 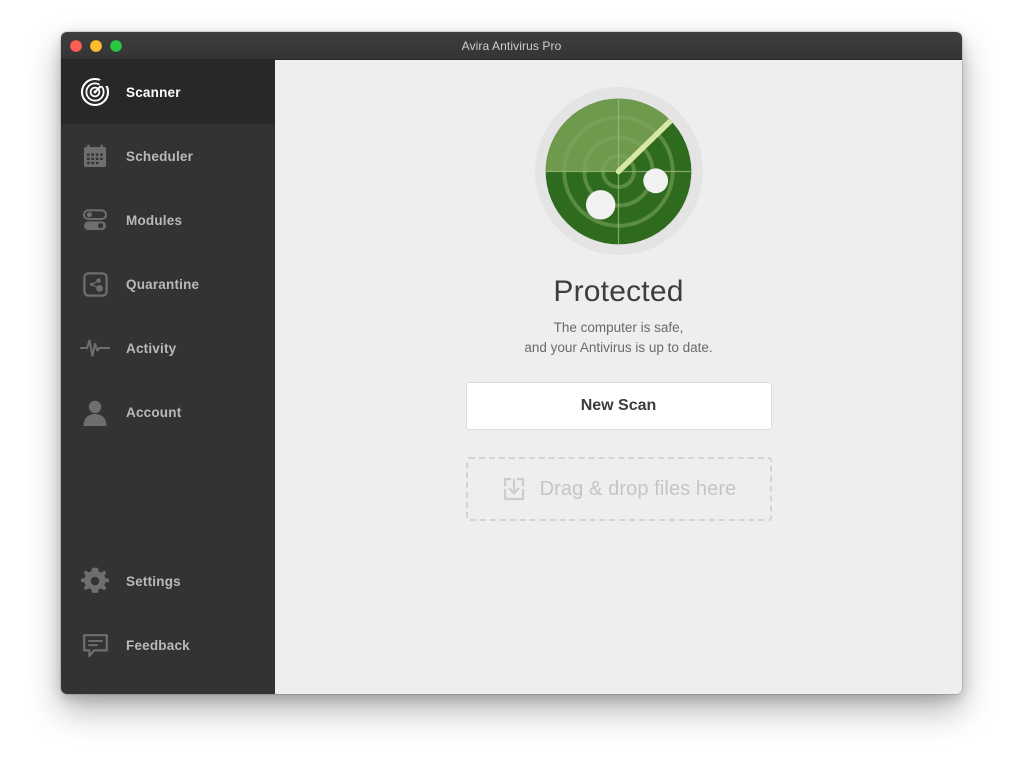 I want to click on comment-icon, so click(x=95, y=645).